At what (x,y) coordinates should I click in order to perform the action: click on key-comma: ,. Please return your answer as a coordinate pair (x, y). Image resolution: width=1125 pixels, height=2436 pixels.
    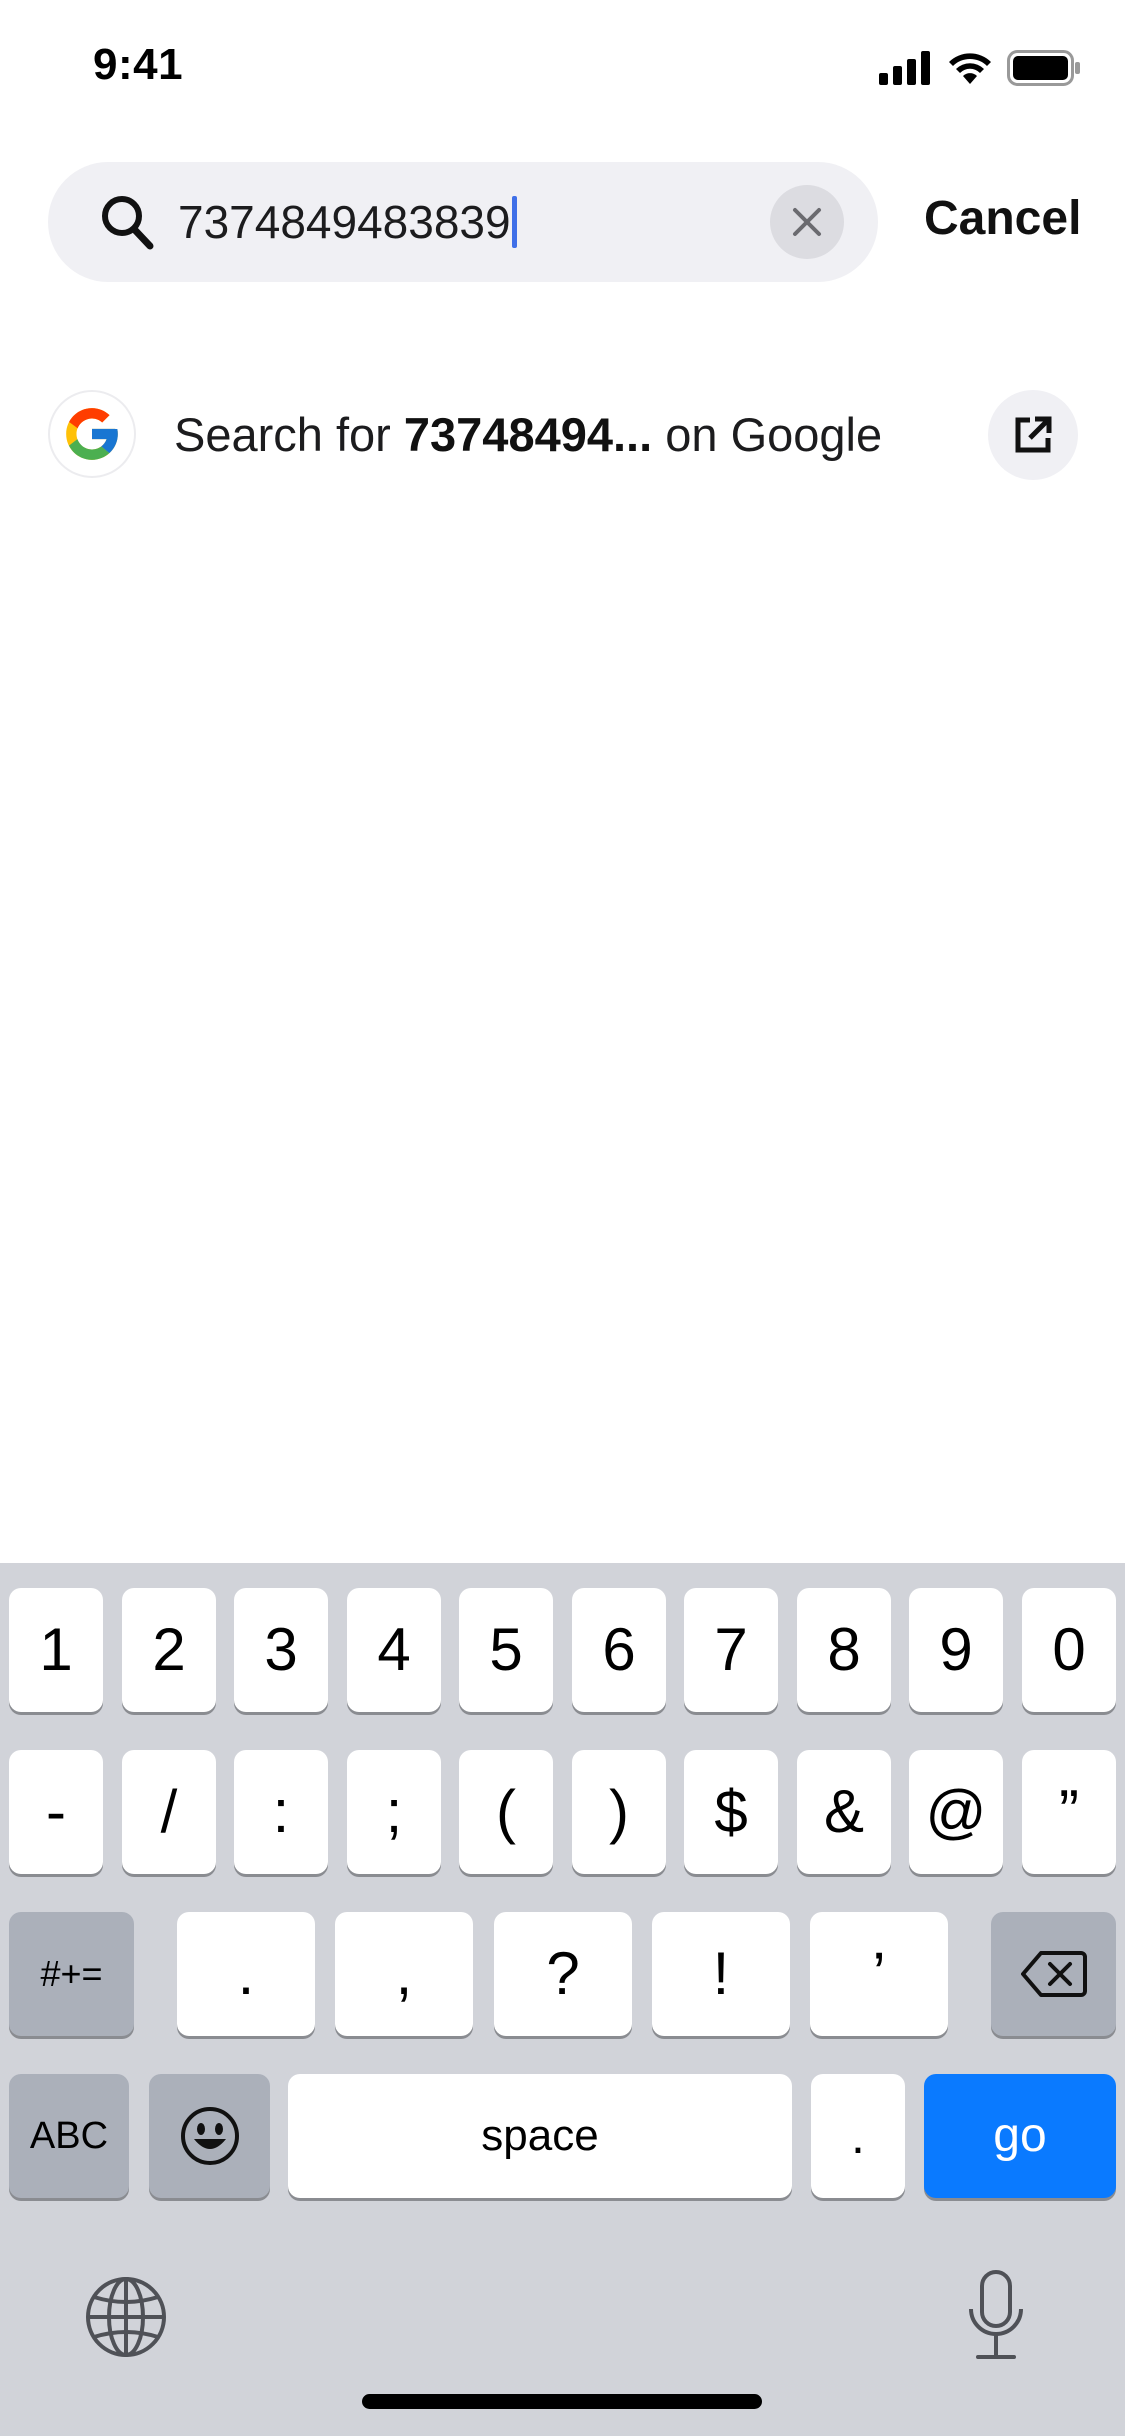
    Looking at the image, I should click on (404, 1974).